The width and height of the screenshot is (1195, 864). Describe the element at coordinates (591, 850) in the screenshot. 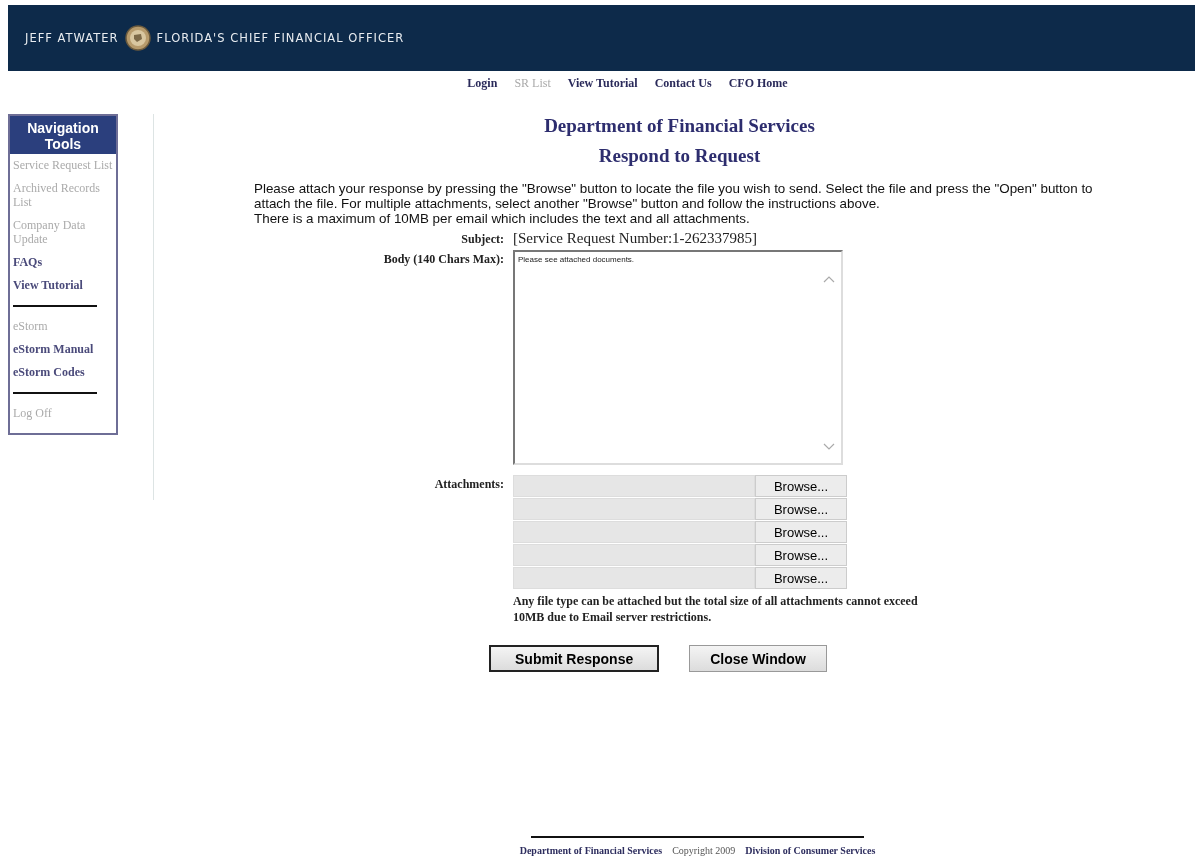

I see `footer-text: Department of Financial Services` at that location.